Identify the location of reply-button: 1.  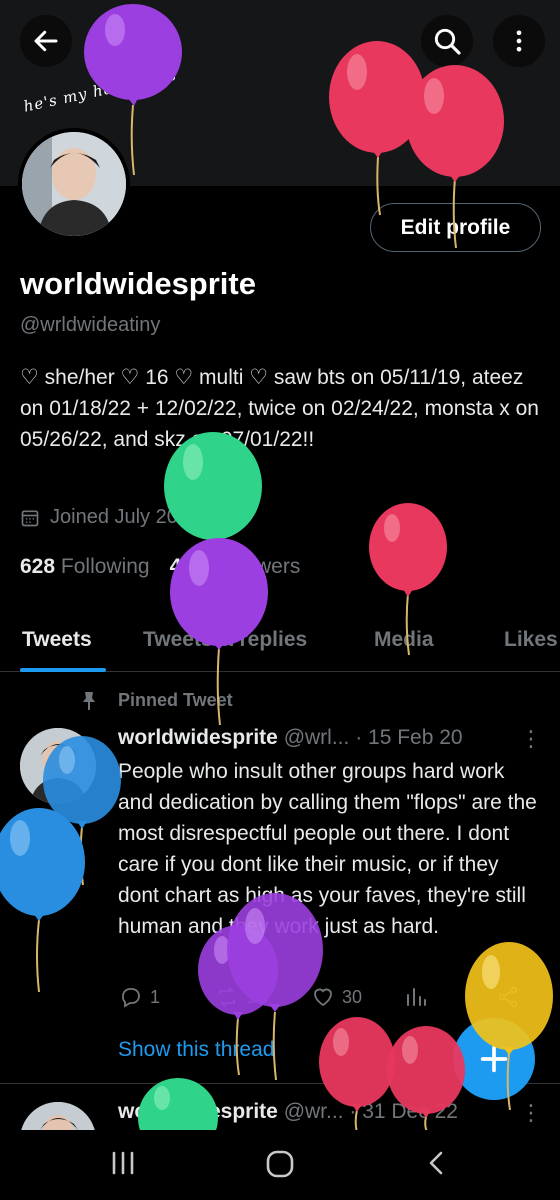
(139, 997).